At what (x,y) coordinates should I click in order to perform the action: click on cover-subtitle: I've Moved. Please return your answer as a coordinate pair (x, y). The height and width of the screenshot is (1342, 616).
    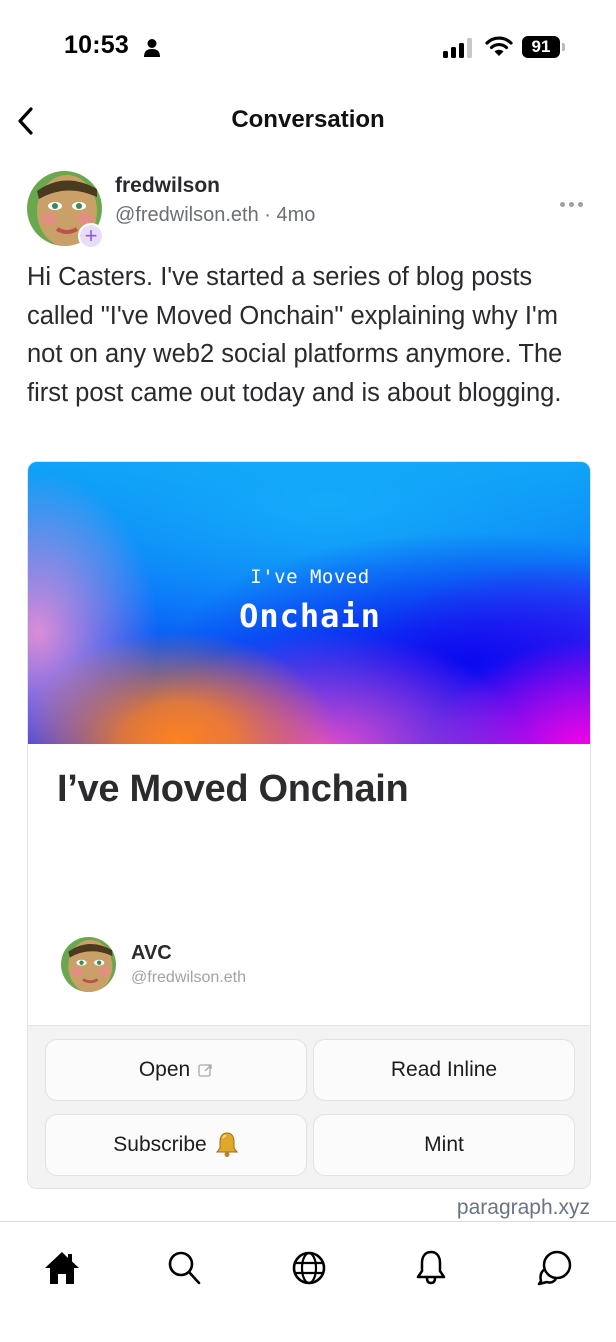
    Looking at the image, I should click on (310, 577).